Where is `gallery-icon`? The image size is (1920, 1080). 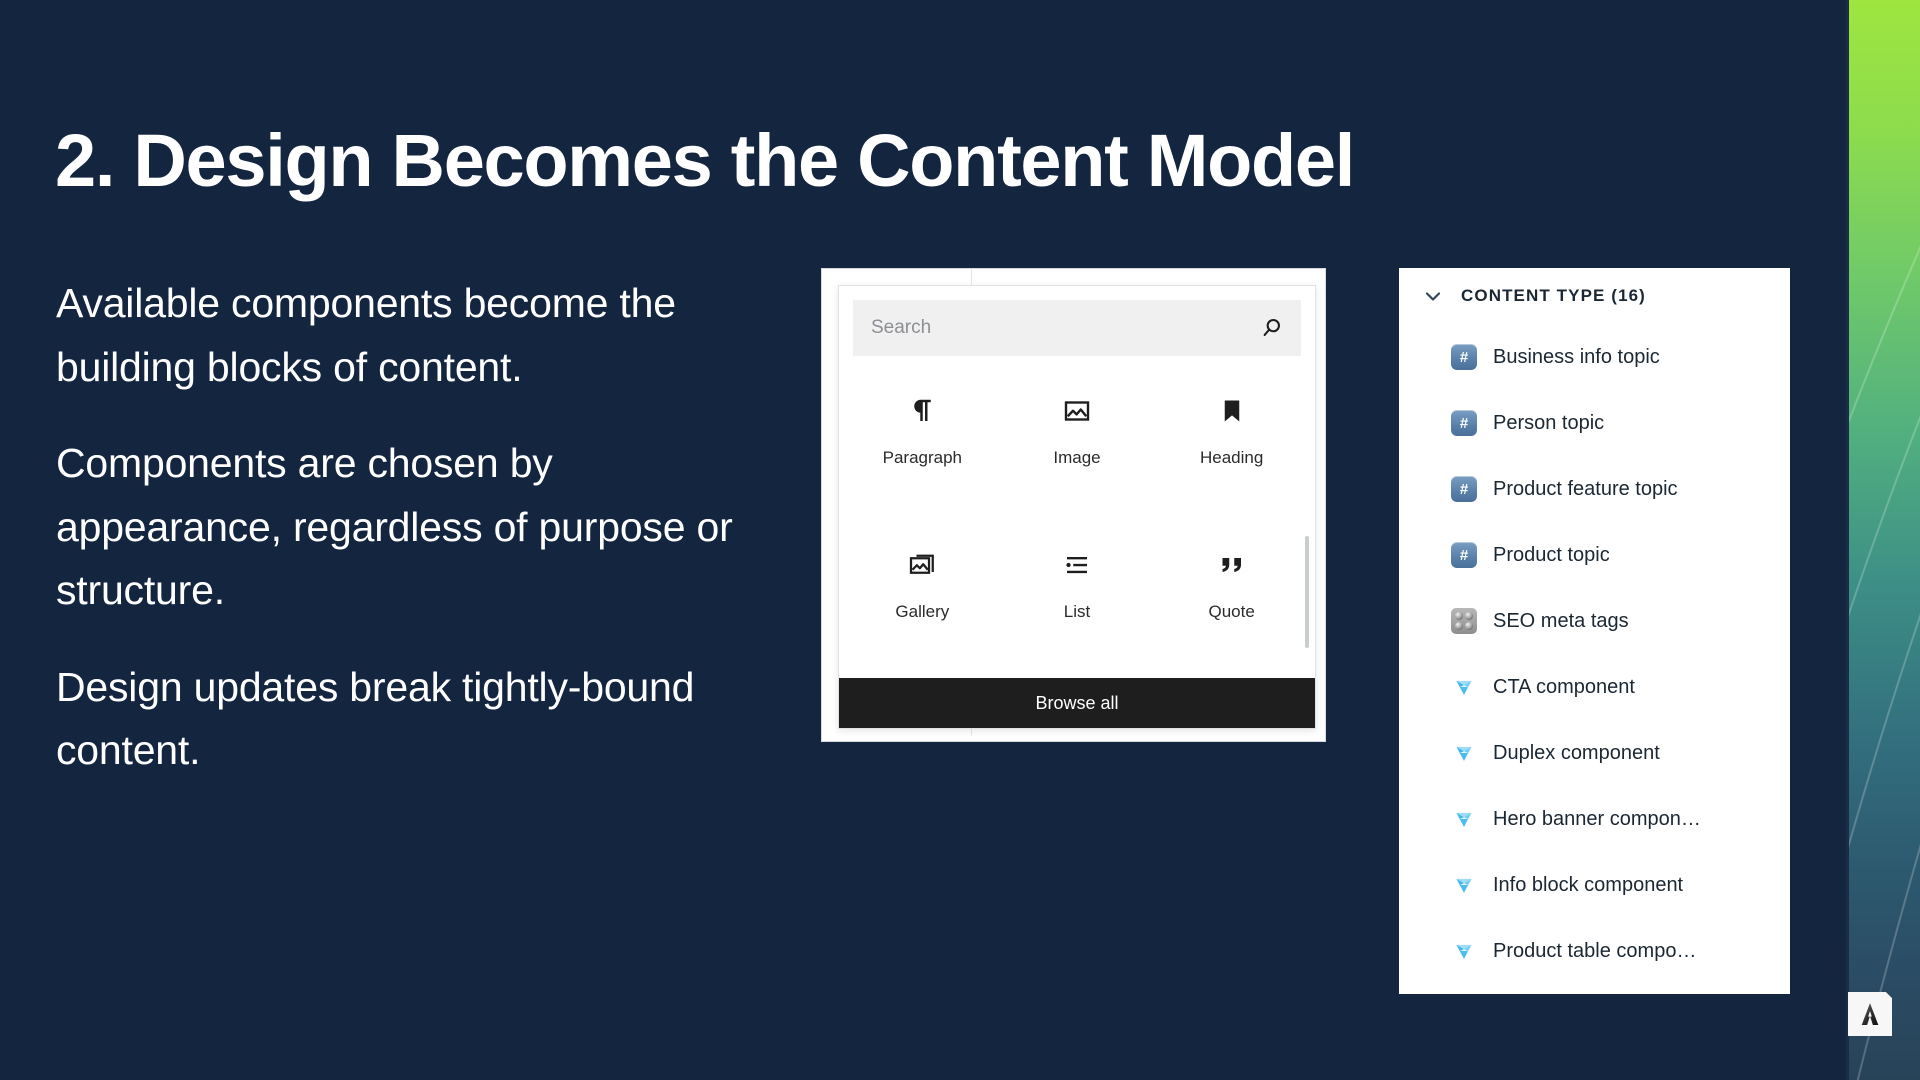
gallery-icon is located at coordinates (922, 564).